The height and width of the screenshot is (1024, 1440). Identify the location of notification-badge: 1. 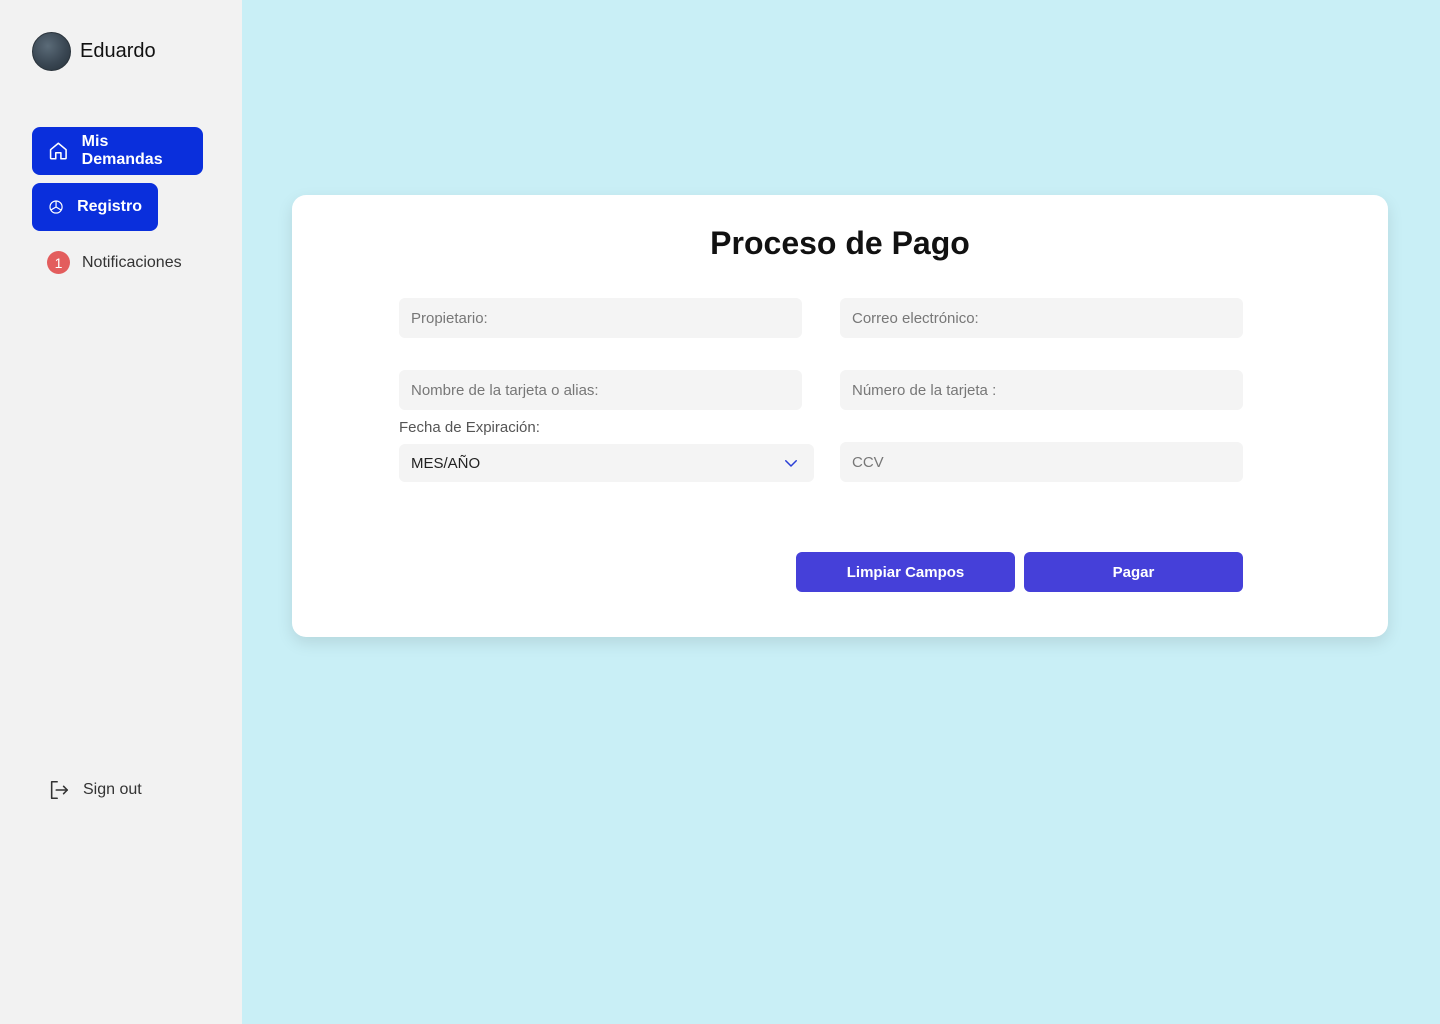
(58, 262).